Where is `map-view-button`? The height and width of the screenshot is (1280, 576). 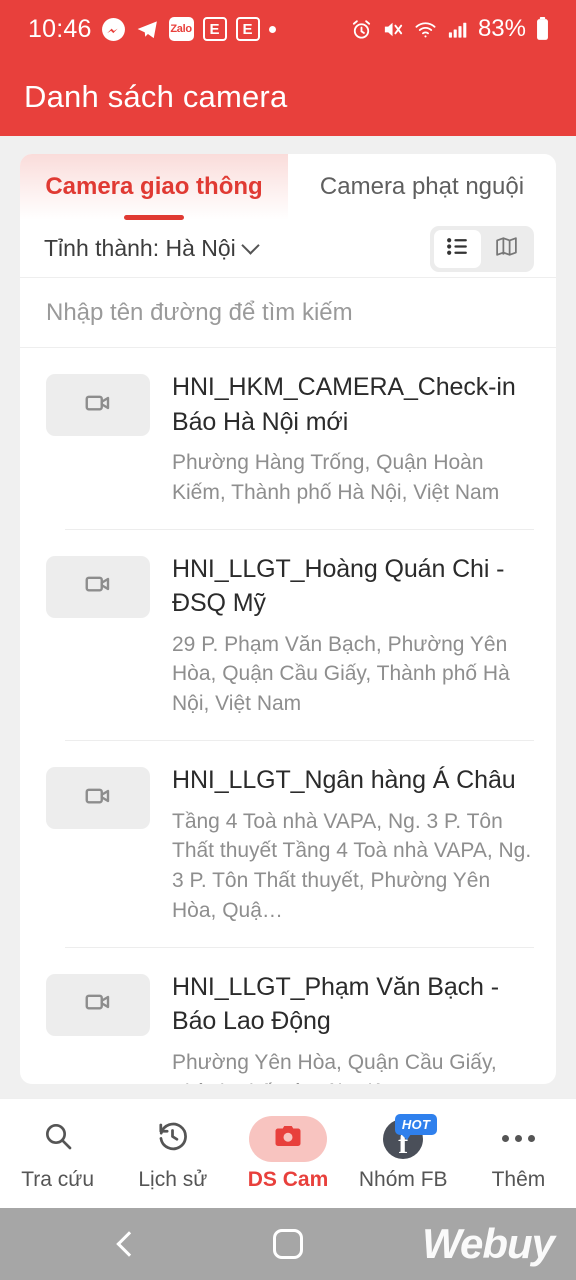 map-view-button is located at coordinates (506, 249).